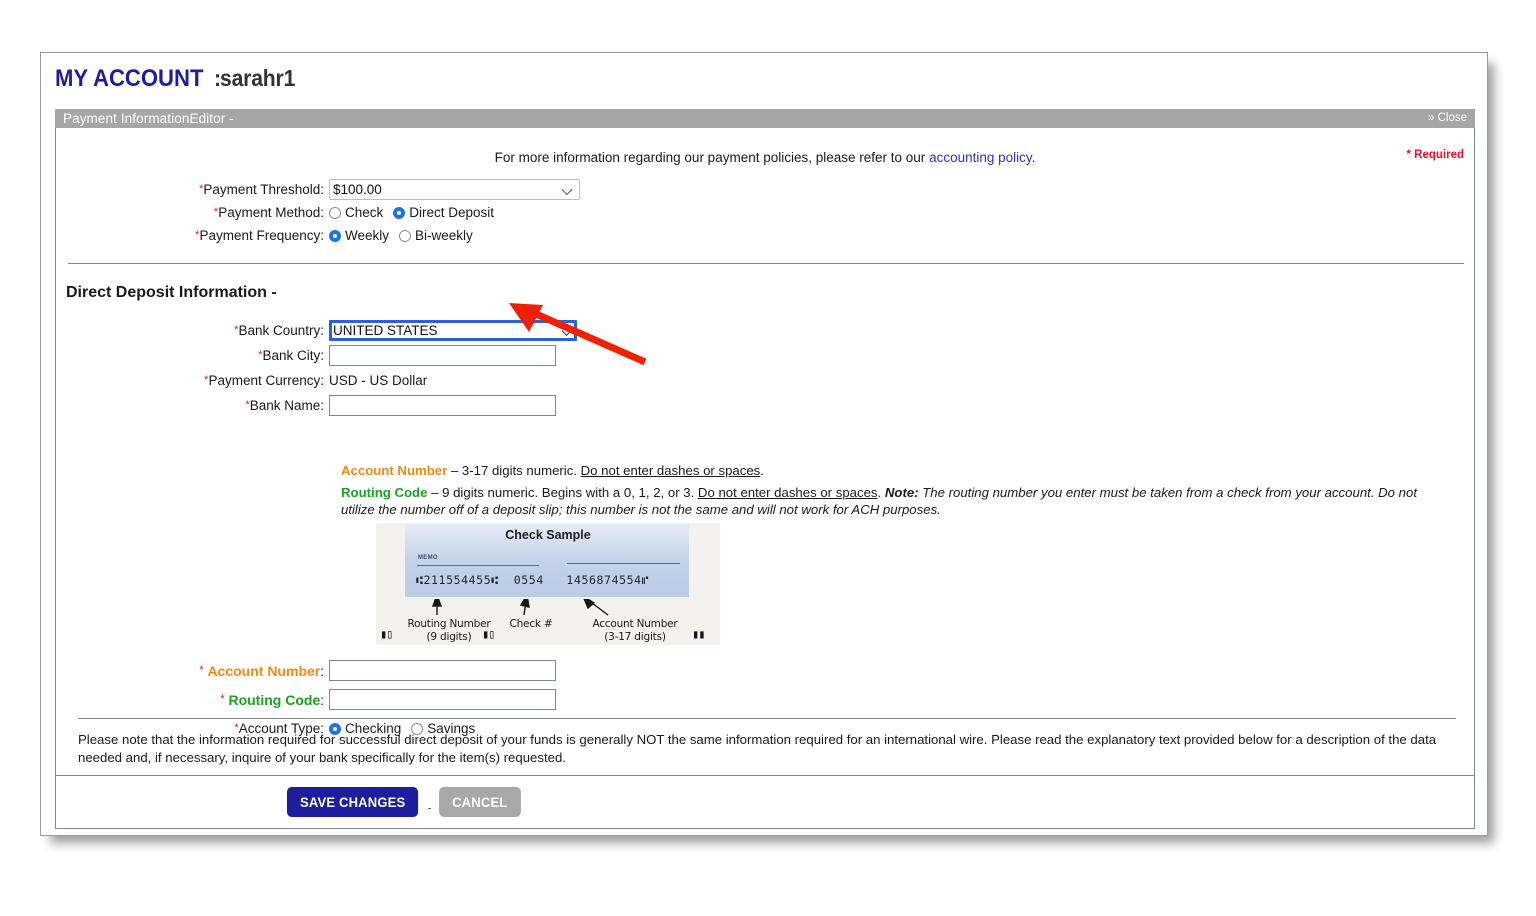  Describe the element at coordinates (478, 565) in the screenshot. I see `check-memo-line` at that location.